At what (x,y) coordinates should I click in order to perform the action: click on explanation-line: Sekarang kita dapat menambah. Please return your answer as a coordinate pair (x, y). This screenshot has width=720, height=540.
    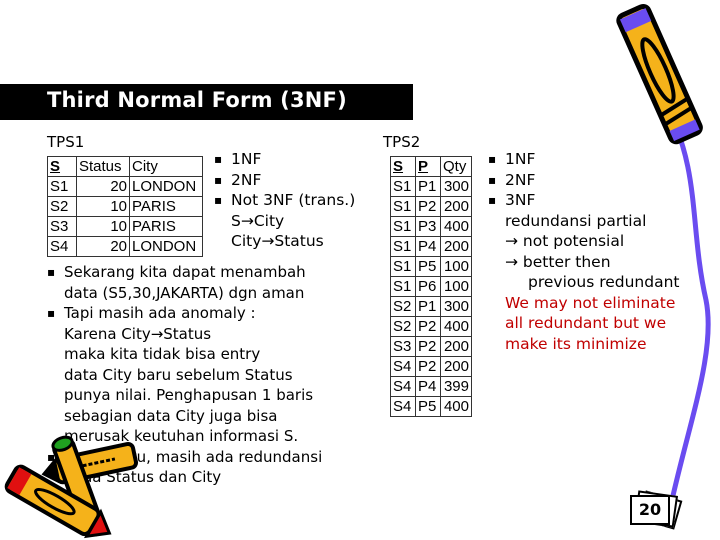
    Looking at the image, I should click on (184, 272).